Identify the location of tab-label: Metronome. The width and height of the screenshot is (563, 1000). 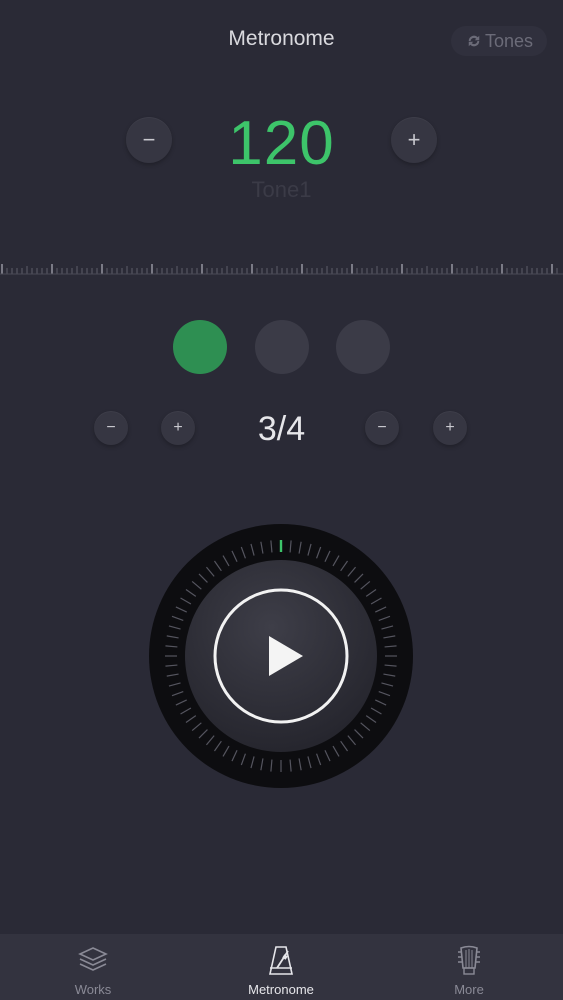
(281, 989).